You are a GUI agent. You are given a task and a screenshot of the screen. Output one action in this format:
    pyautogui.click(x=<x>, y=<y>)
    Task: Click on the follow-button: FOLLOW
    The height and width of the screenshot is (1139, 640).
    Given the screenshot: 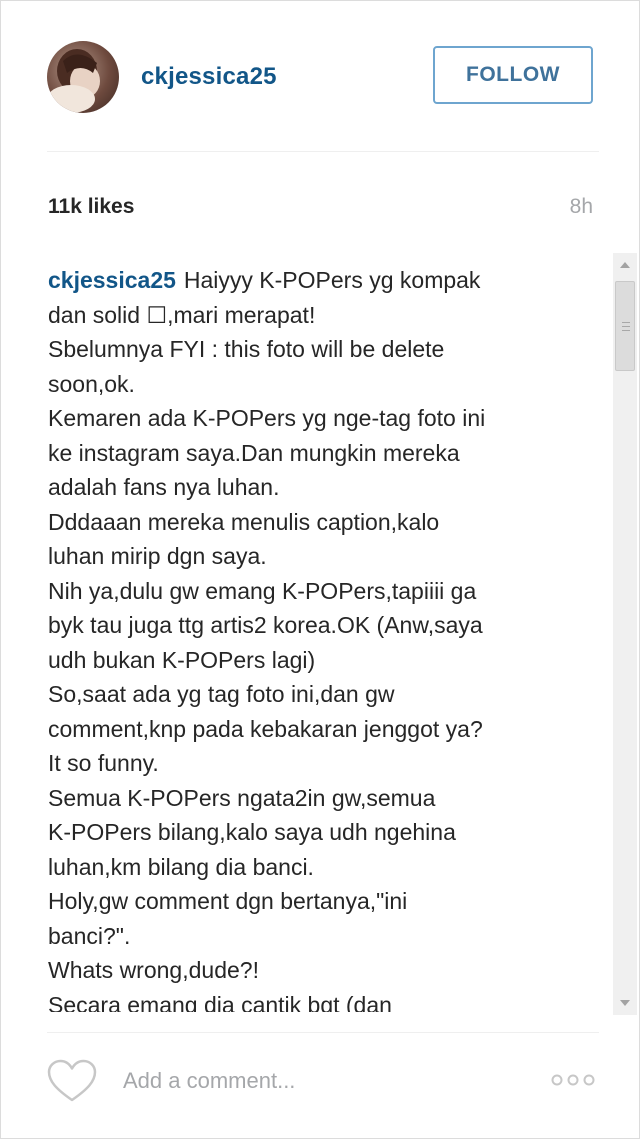 What is the action you would take?
    pyautogui.click(x=513, y=75)
    